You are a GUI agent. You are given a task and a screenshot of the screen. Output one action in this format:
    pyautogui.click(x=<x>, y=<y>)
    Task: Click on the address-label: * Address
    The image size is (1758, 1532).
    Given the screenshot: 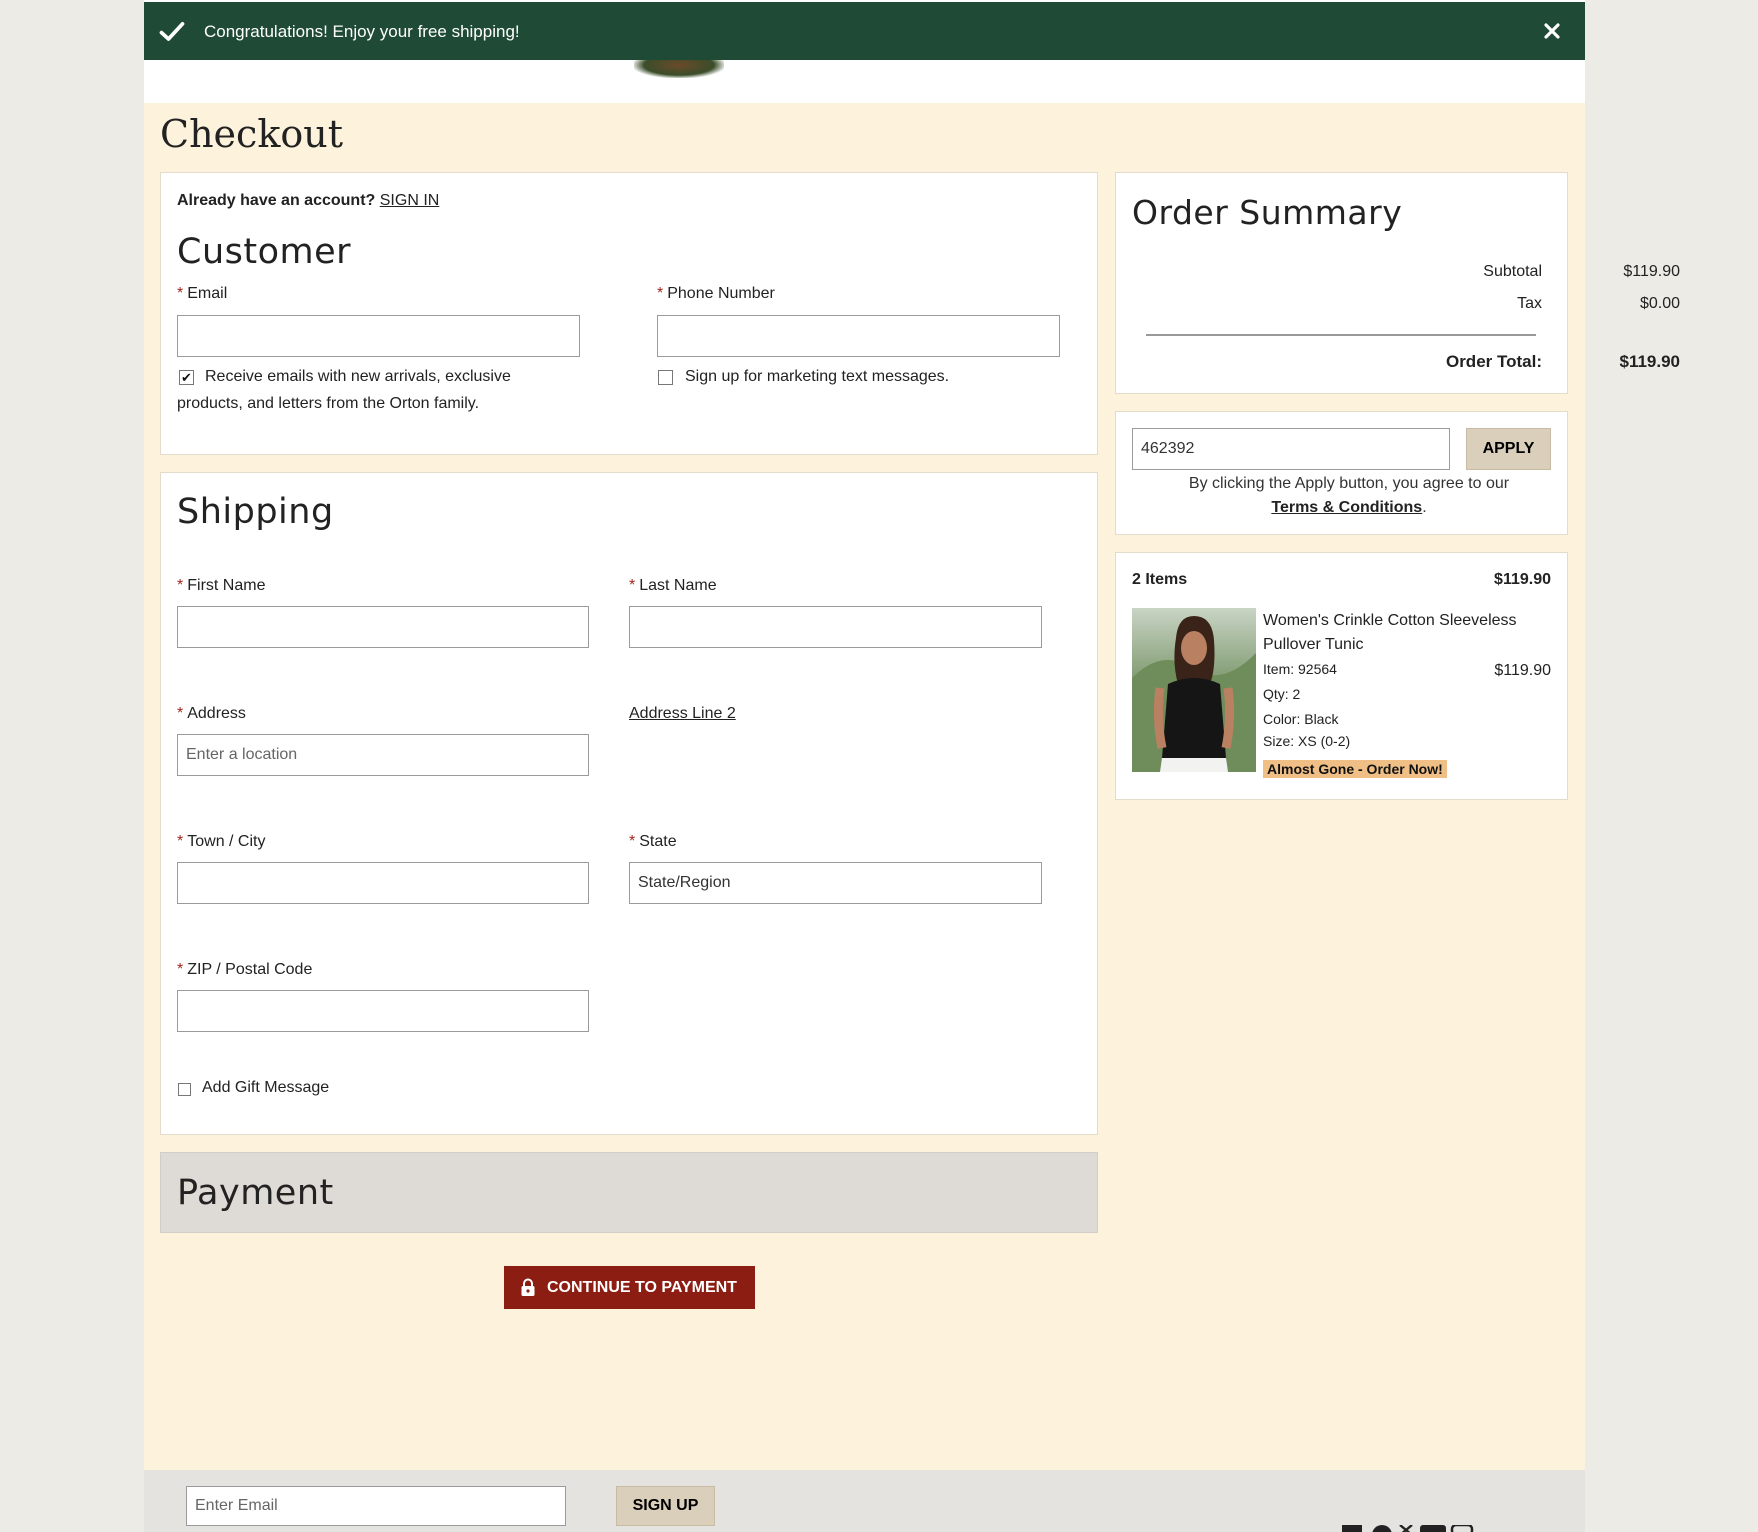 What is the action you would take?
    pyautogui.click(x=211, y=713)
    